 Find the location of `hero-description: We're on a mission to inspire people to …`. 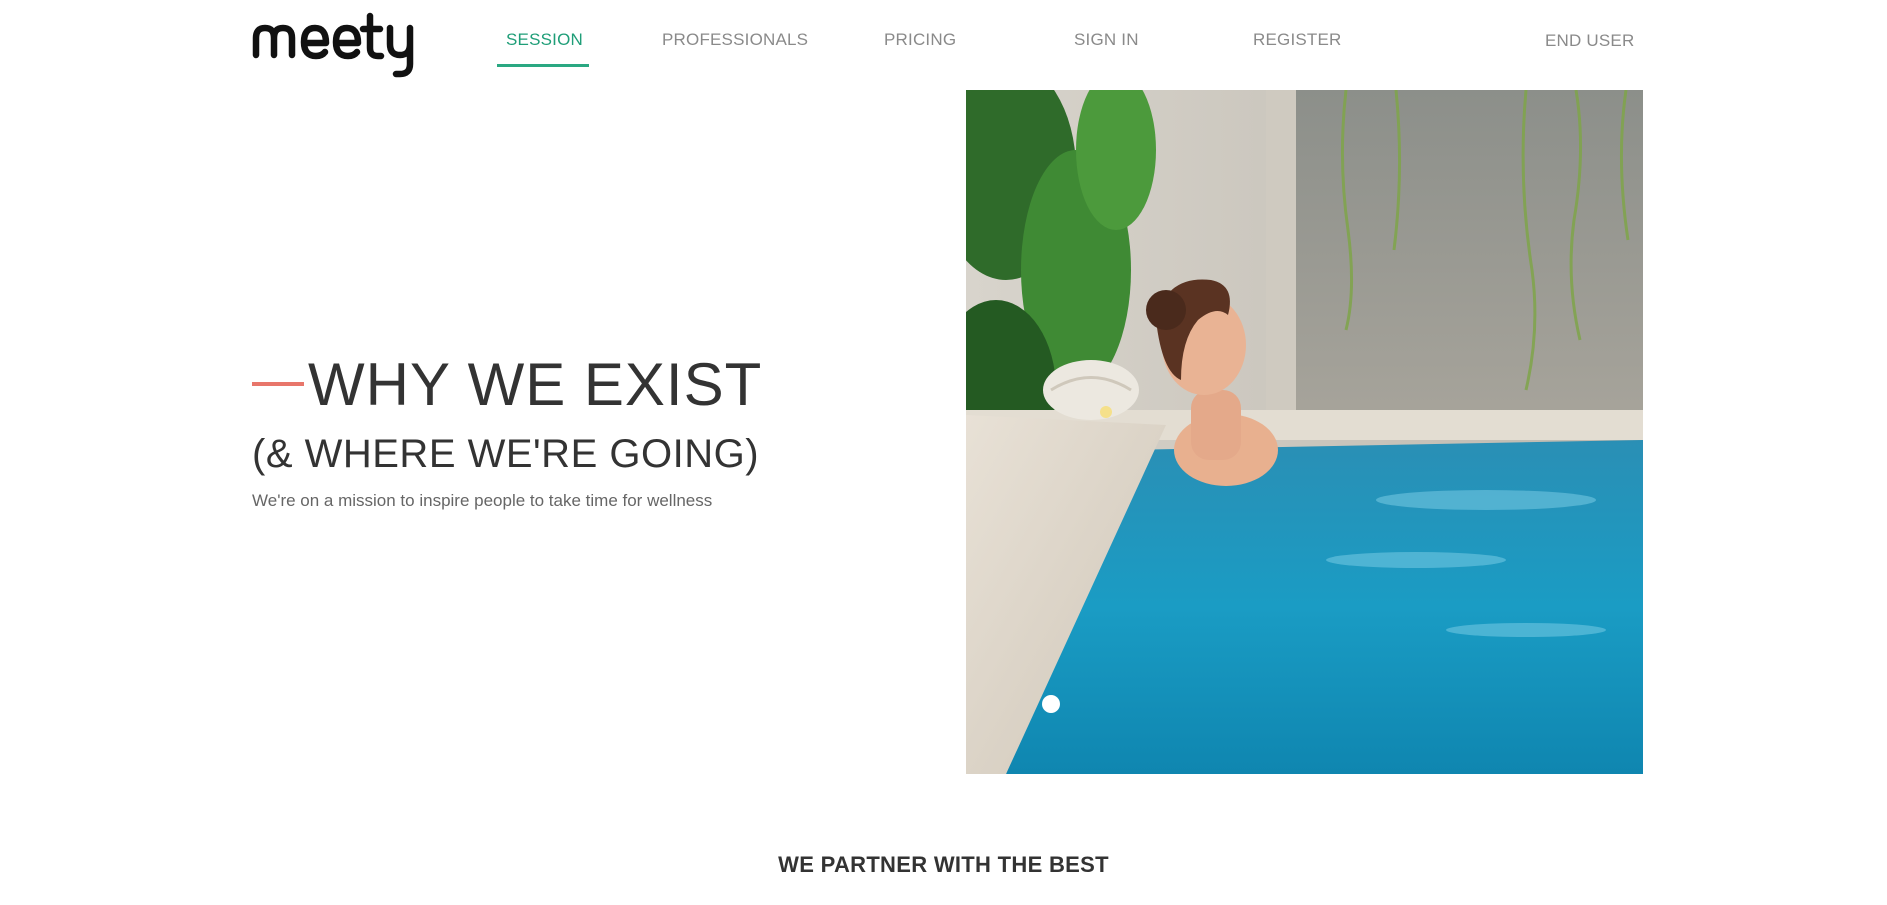

hero-description: We're on a mission to inspire people to … is located at coordinates (482, 500).